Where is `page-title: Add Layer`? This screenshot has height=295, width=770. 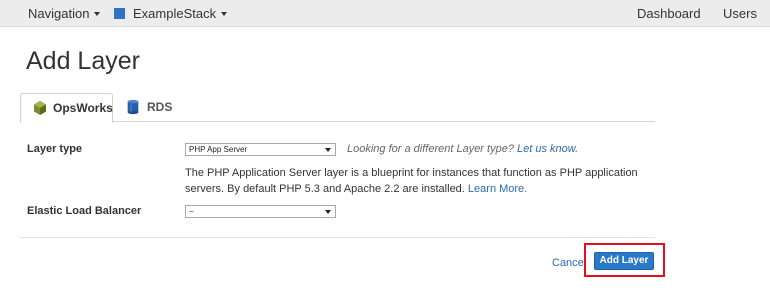
page-title: Add Layer is located at coordinates (83, 61).